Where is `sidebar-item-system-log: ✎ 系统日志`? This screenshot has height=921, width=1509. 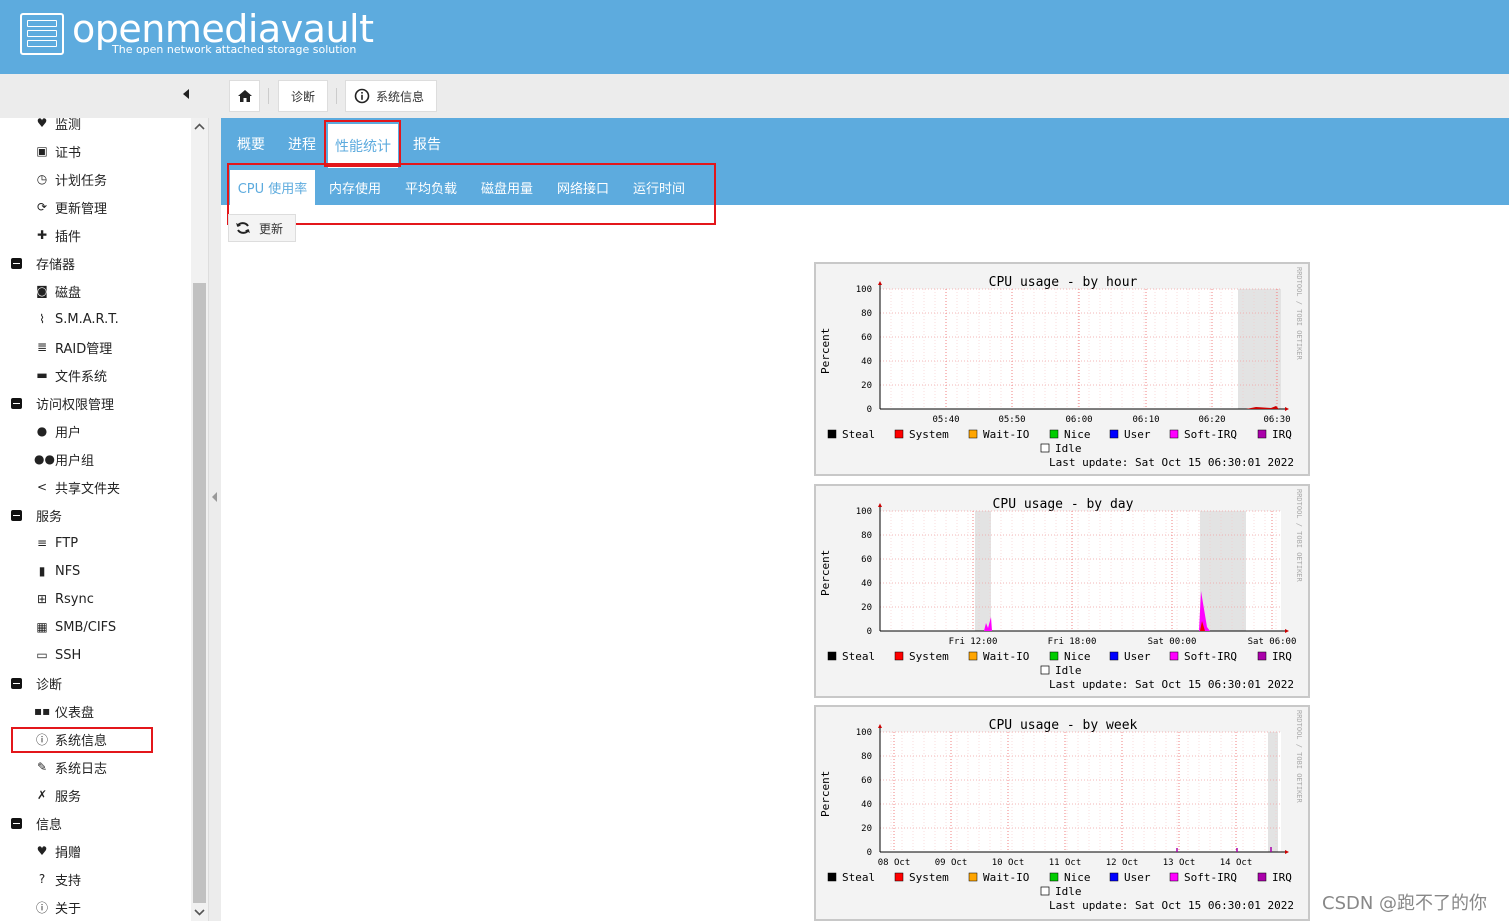
sidebar-item-system-log: ✎ 系统日志 is located at coordinates (70, 767).